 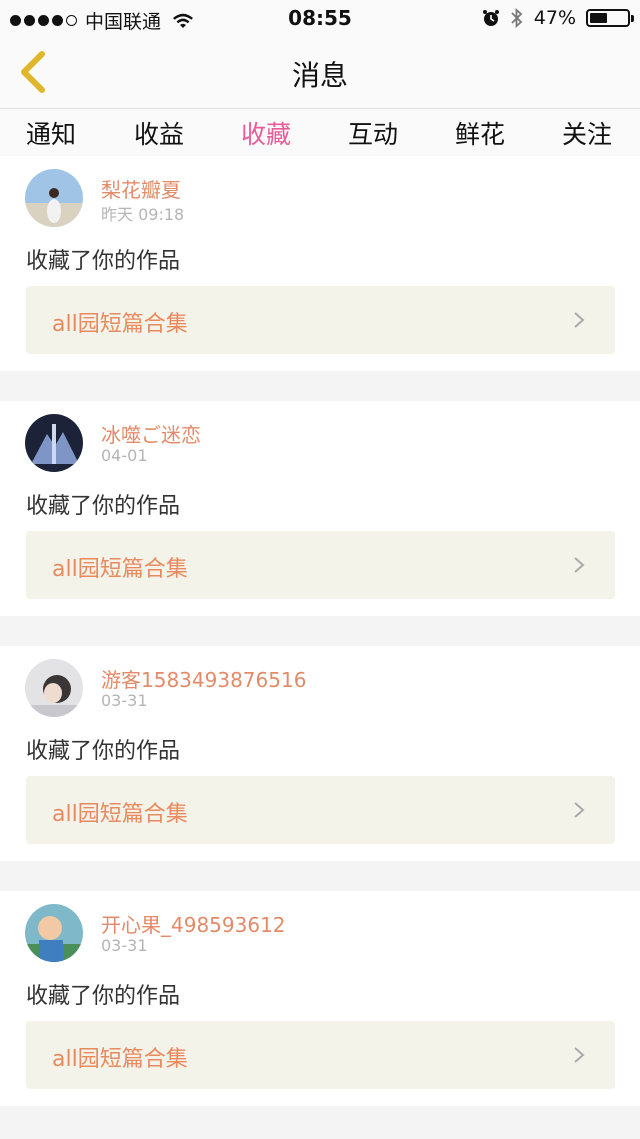 I want to click on nav-bar: 消息, so click(x=320, y=72).